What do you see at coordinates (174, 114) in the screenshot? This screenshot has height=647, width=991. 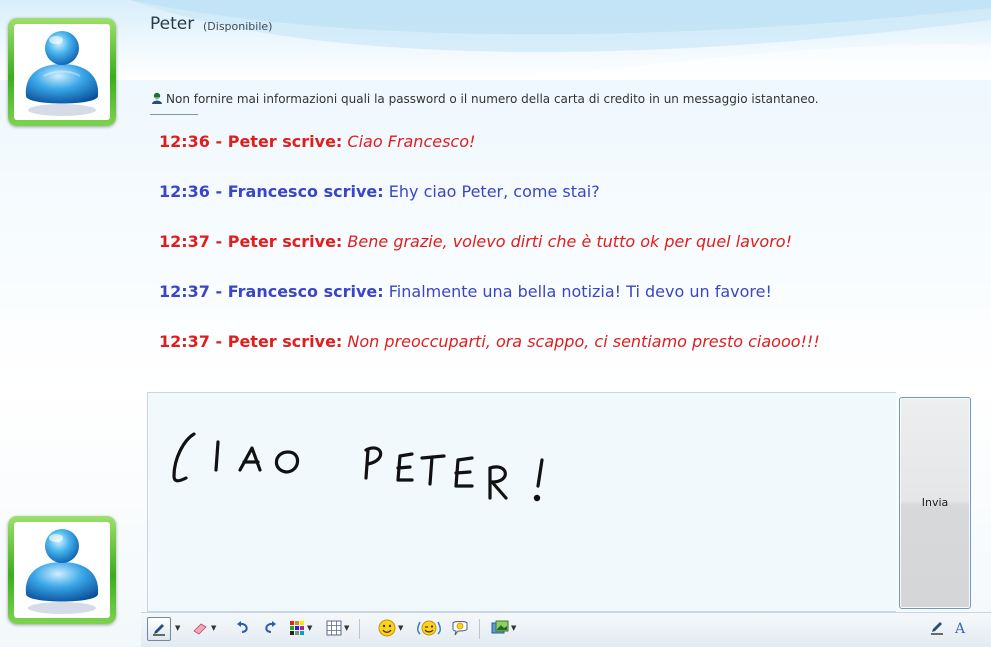 I see `warning-divider` at bounding box center [174, 114].